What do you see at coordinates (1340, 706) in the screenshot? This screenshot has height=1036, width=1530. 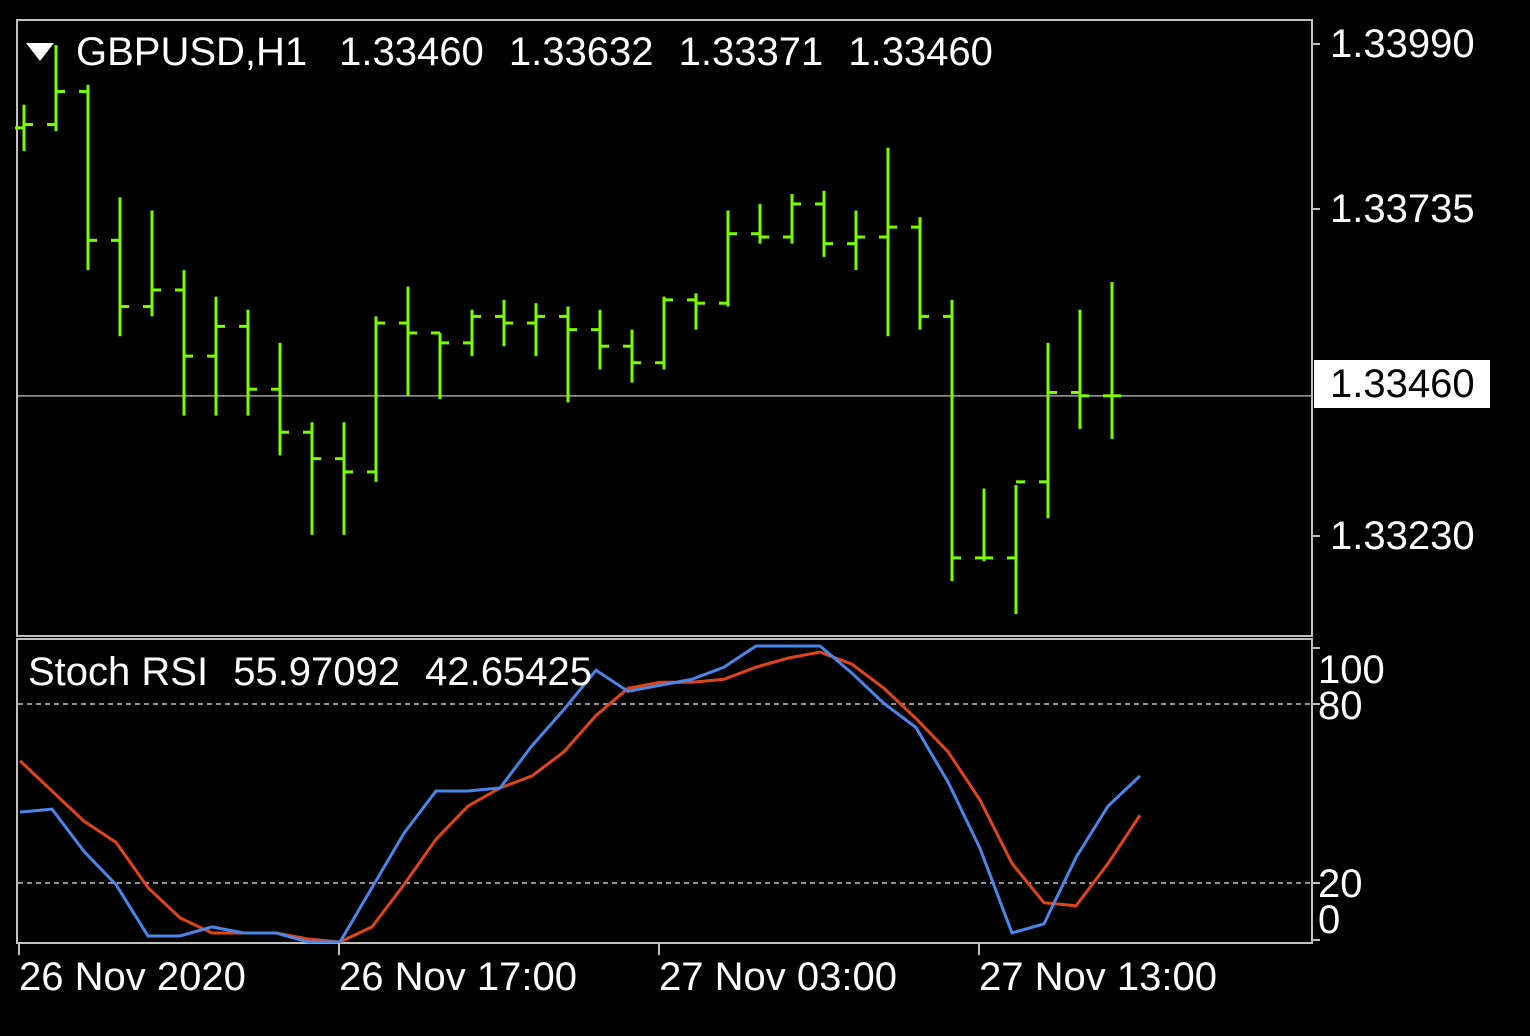 I see `osc-axis-label: 80` at bounding box center [1340, 706].